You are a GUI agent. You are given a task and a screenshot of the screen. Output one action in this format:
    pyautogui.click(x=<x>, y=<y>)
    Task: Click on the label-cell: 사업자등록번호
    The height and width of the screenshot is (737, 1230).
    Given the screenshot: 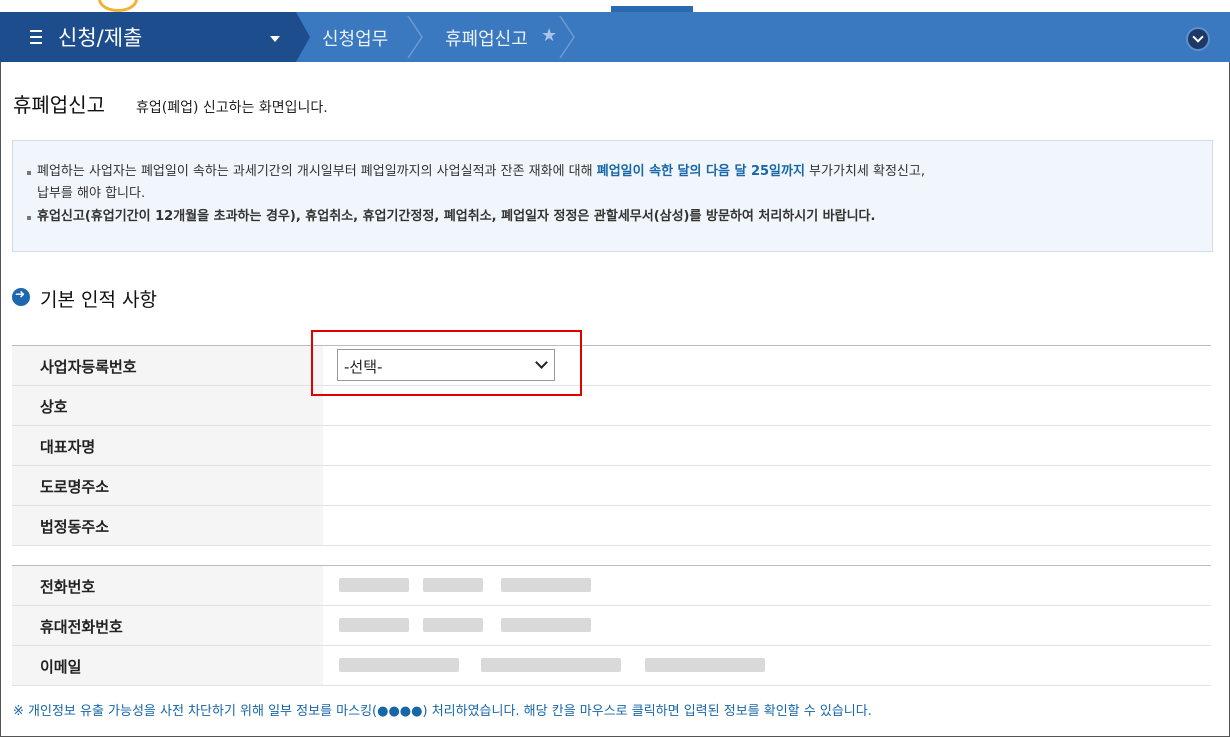 What is the action you would take?
    pyautogui.click(x=167, y=365)
    